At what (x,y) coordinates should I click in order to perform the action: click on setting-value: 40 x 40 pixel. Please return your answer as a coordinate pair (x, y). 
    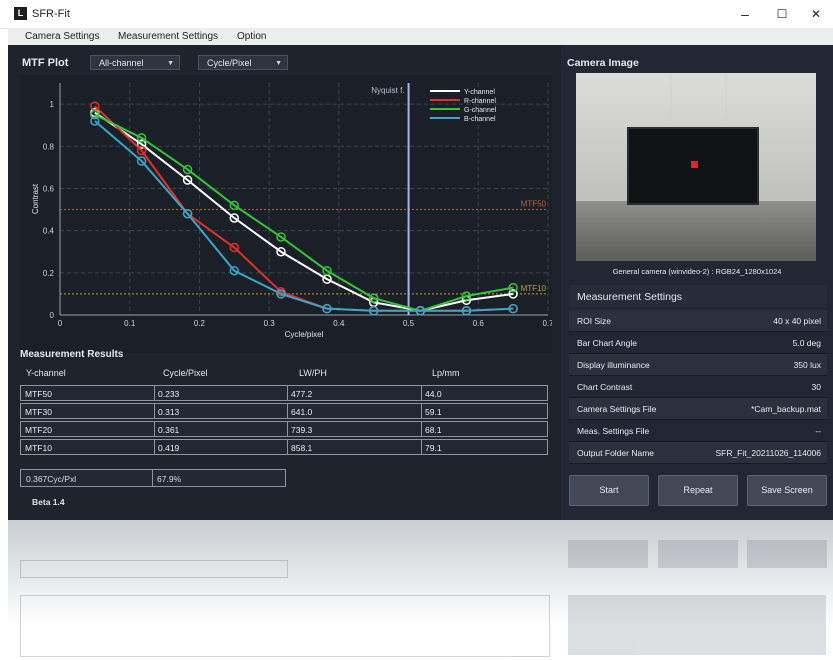
    Looking at the image, I should click on (797, 321).